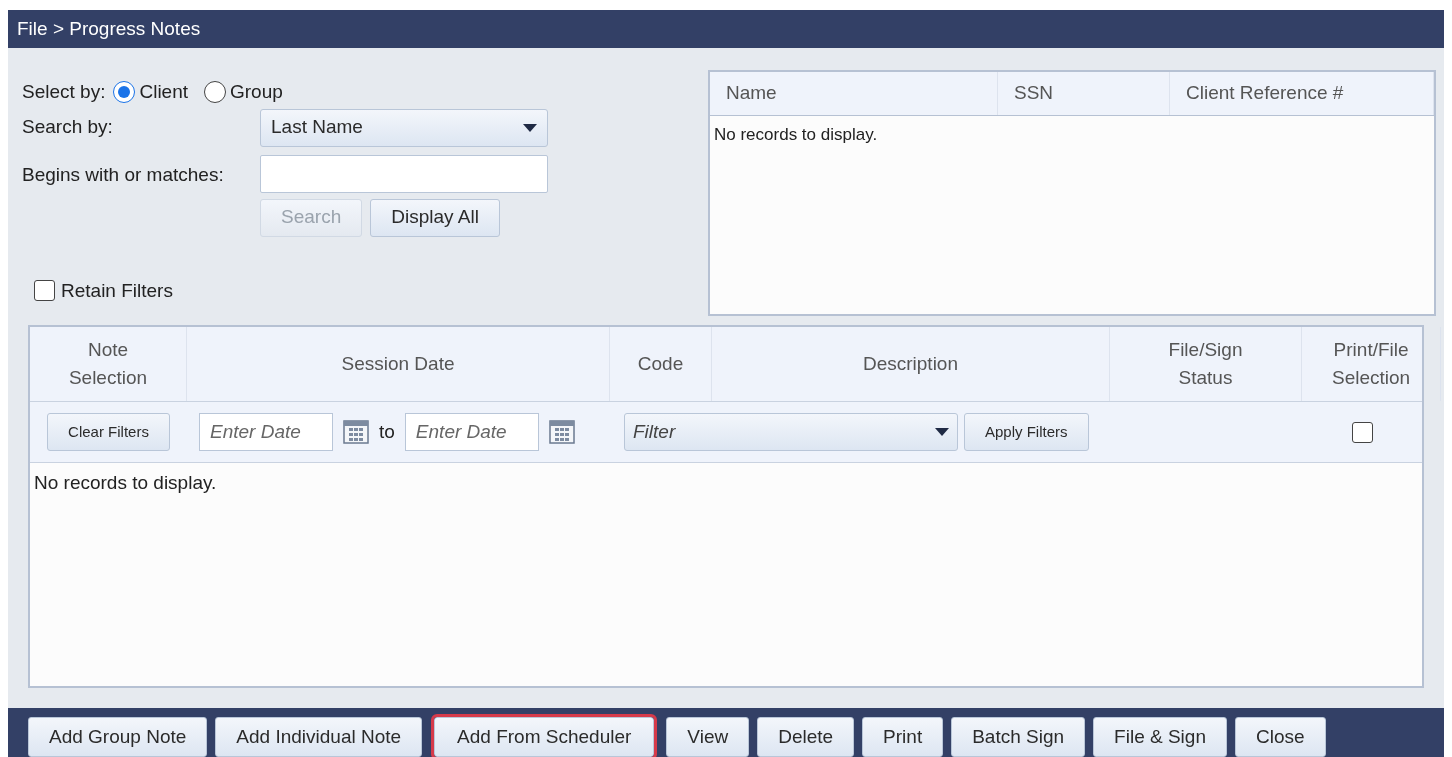  What do you see at coordinates (68, 126) in the screenshot?
I see `search-by-label: Search by:` at bounding box center [68, 126].